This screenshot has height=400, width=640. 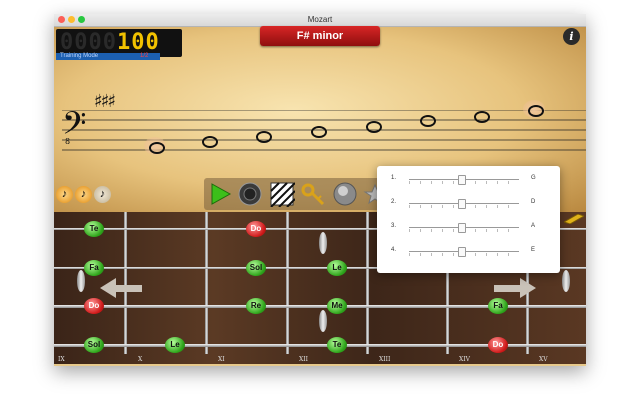 What do you see at coordinates (140, 359) in the screenshot?
I see `fret-number: X` at bounding box center [140, 359].